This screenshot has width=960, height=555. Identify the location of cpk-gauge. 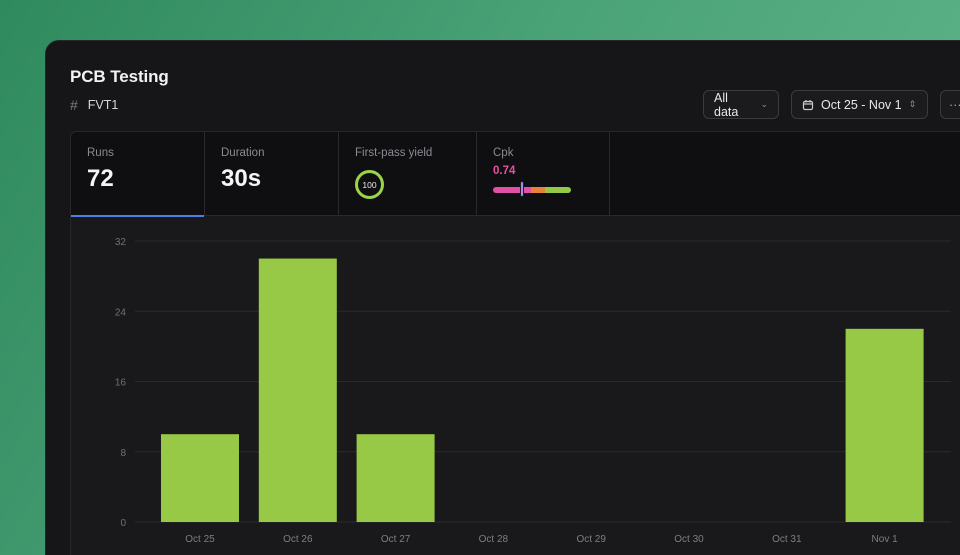
(532, 190).